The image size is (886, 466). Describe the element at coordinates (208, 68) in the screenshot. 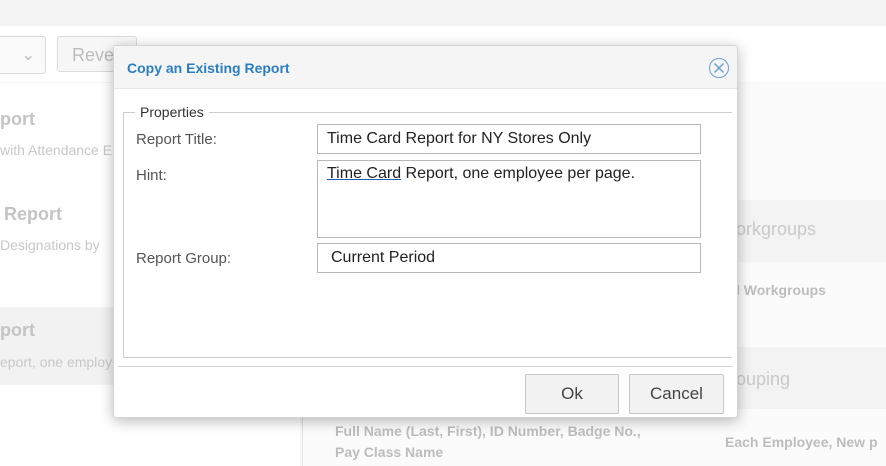

I see `dialog-title: Copy an Existing Report` at that location.